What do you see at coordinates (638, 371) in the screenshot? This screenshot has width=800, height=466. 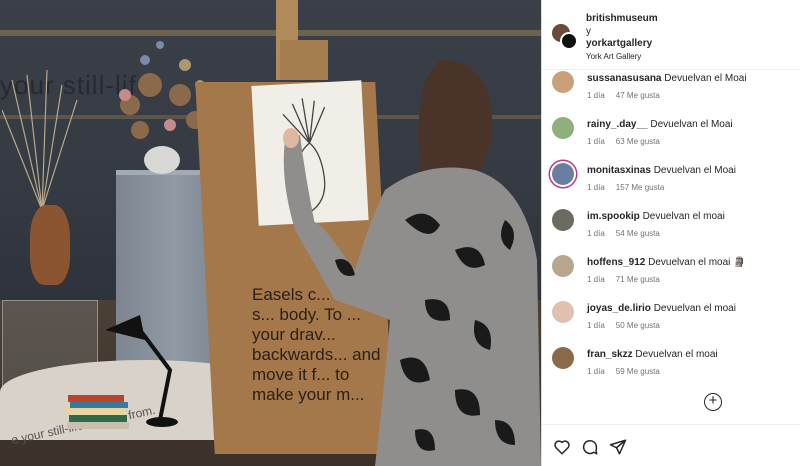 I see `comment-likes: 59 Me gusta` at bounding box center [638, 371].